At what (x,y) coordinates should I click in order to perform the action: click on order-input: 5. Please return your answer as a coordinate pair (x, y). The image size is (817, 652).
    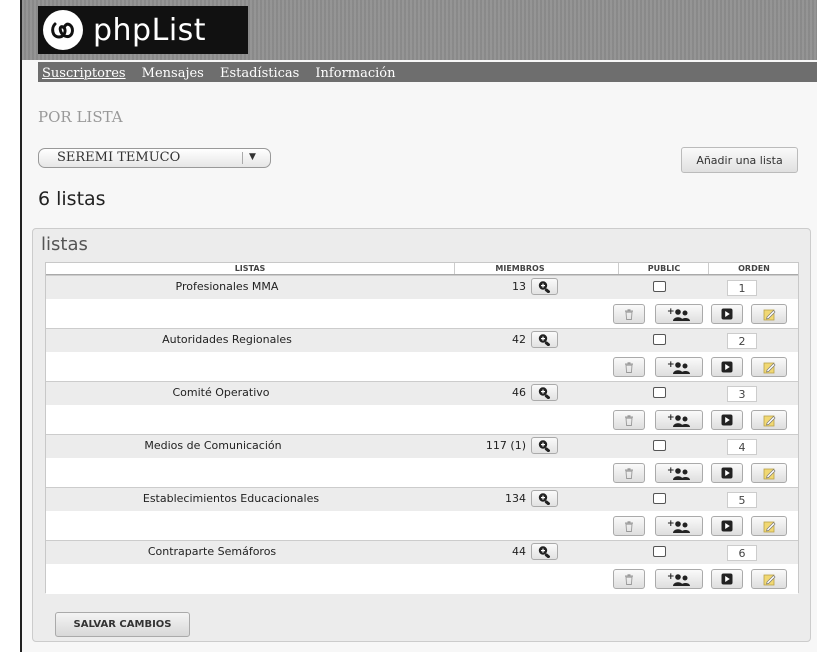
    Looking at the image, I should click on (742, 500).